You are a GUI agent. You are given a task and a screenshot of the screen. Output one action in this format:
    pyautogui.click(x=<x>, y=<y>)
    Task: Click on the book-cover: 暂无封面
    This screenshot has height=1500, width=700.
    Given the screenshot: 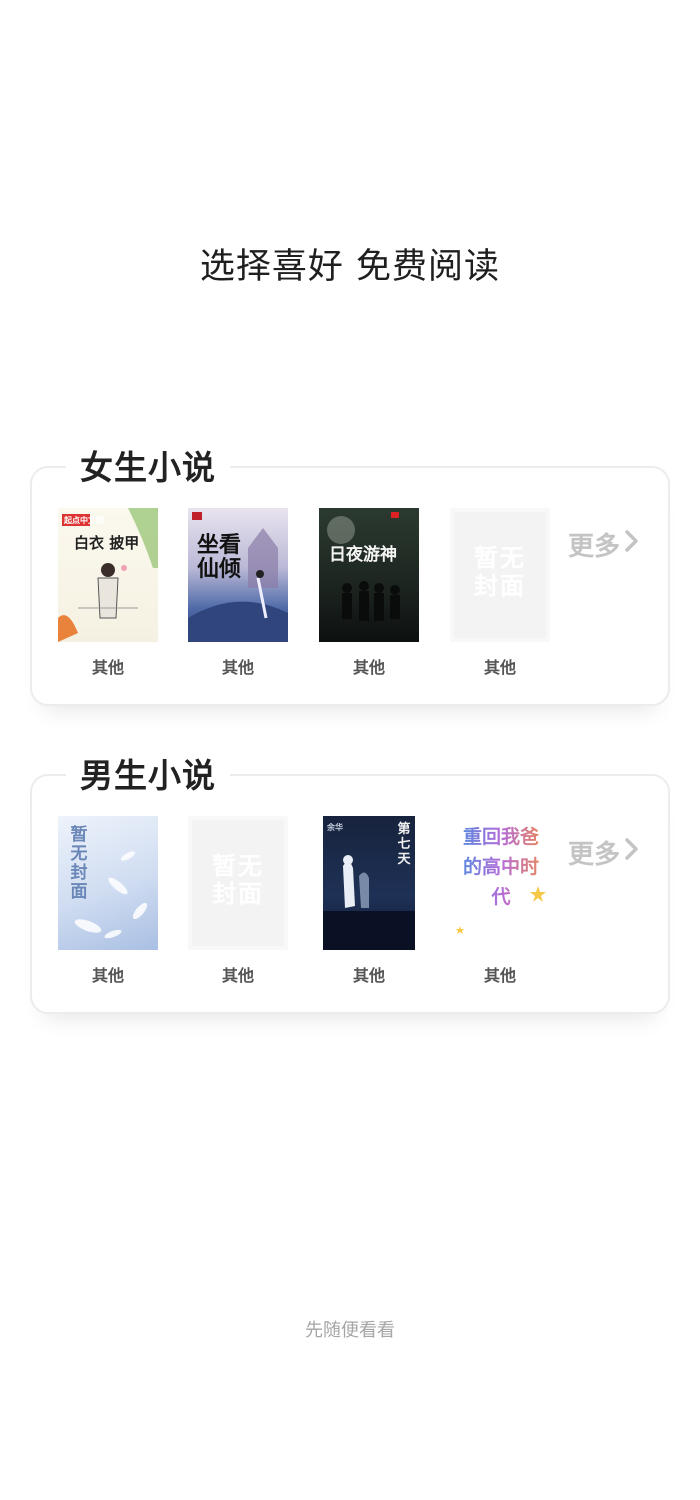 What is the action you would take?
    pyautogui.click(x=108, y=883)
    